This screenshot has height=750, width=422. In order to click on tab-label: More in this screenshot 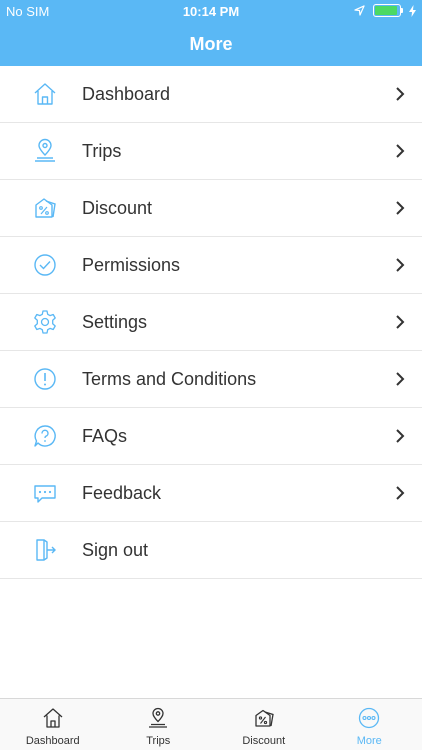, I will do `click(369, 741)`.